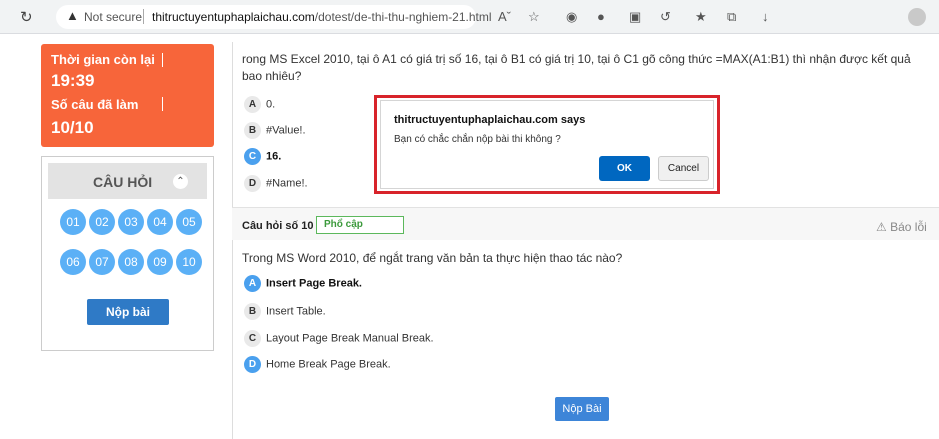 The width and height of the screenshot is (939, 439). I want to click on question-number-button: 07, so click(102, 262).